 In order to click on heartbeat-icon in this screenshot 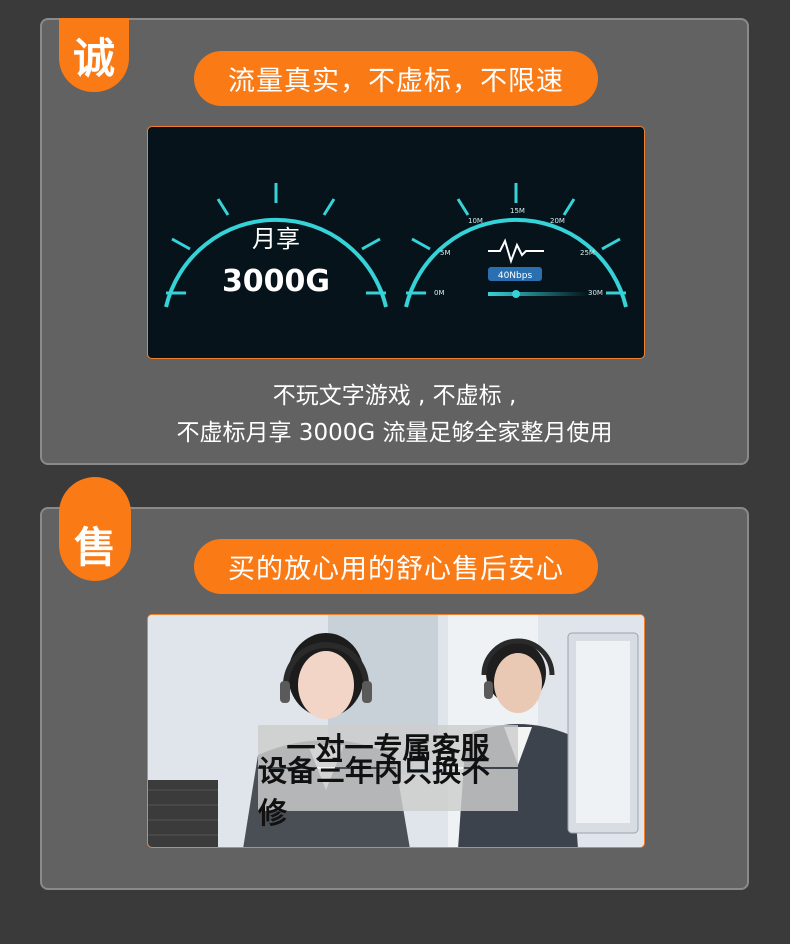, I will do `click(516, 251)`.